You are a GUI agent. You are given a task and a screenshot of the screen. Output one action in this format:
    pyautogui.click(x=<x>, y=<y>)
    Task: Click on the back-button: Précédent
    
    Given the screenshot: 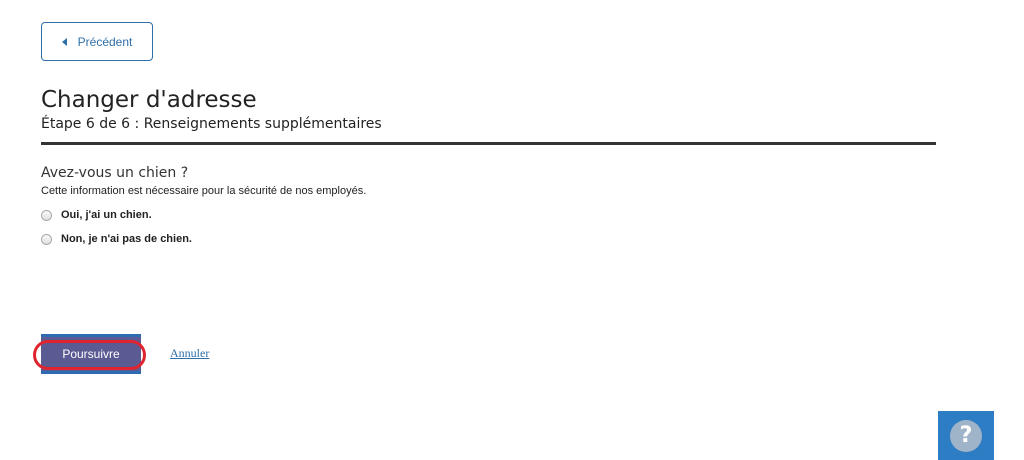 What is the action you would take?
    pyautogui.click(x=97, y=41)
    